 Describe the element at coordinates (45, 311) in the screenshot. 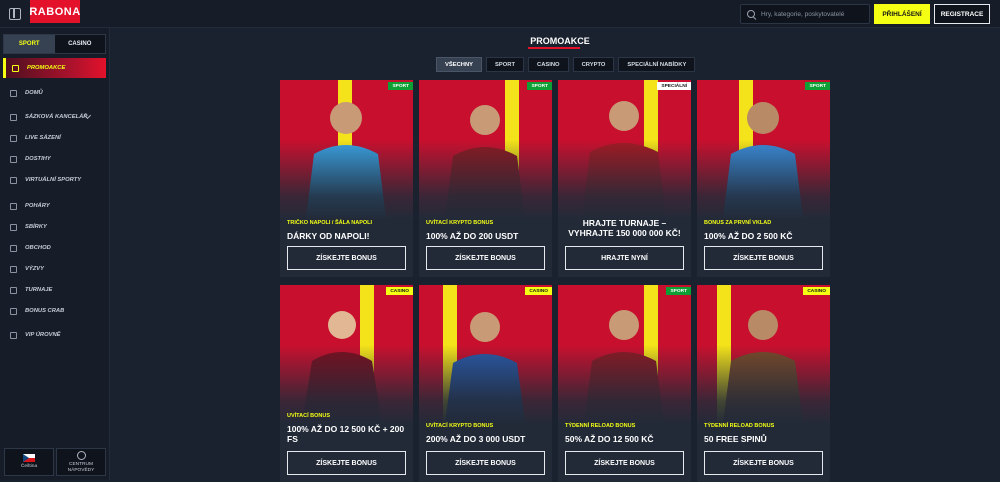

I see `sidebar-item-label: BONUS CRAB` at that location.